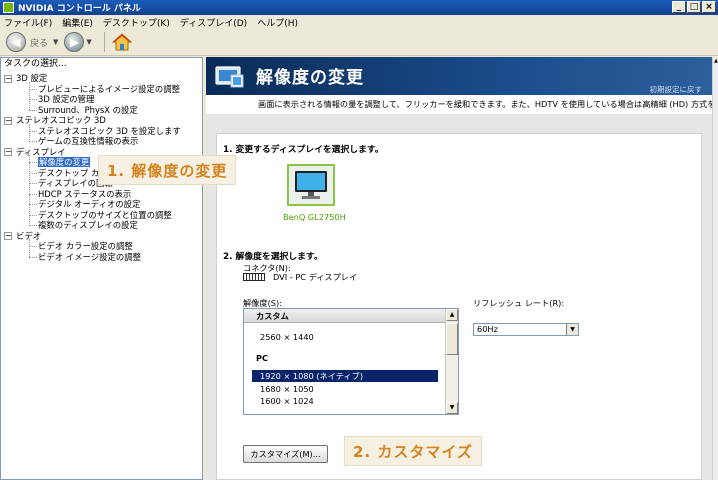 This screenshot has height=480, width=718. What do you see at coordinates (359, 42) in the screenshot?
I see `toolbar: ◀ 戻る ▼ ▶ ▼` at bounding box center [359, 42].